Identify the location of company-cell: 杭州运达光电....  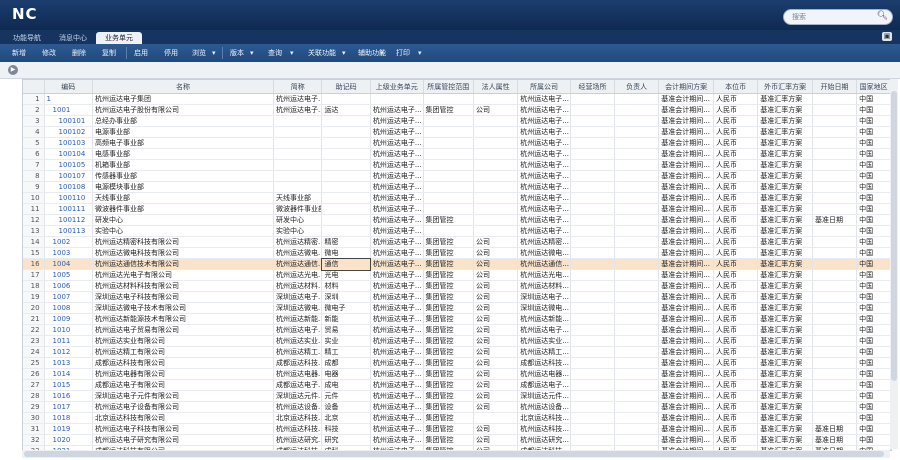
(544, 275).